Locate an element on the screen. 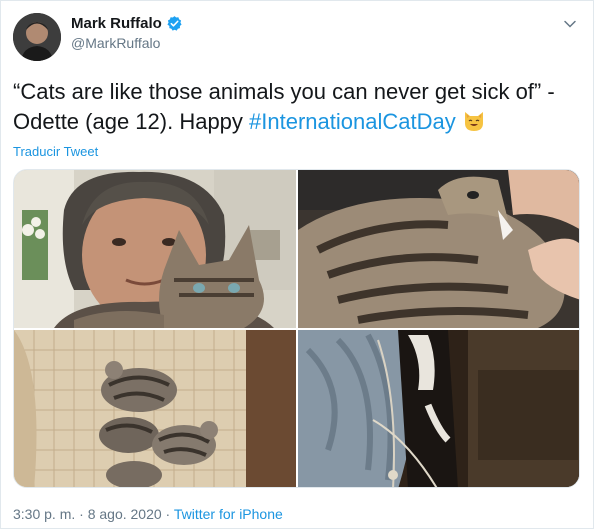 The image size is (594, 529). translate-tweet-link: Traducir Tweet is located at coordinates (55, 151).